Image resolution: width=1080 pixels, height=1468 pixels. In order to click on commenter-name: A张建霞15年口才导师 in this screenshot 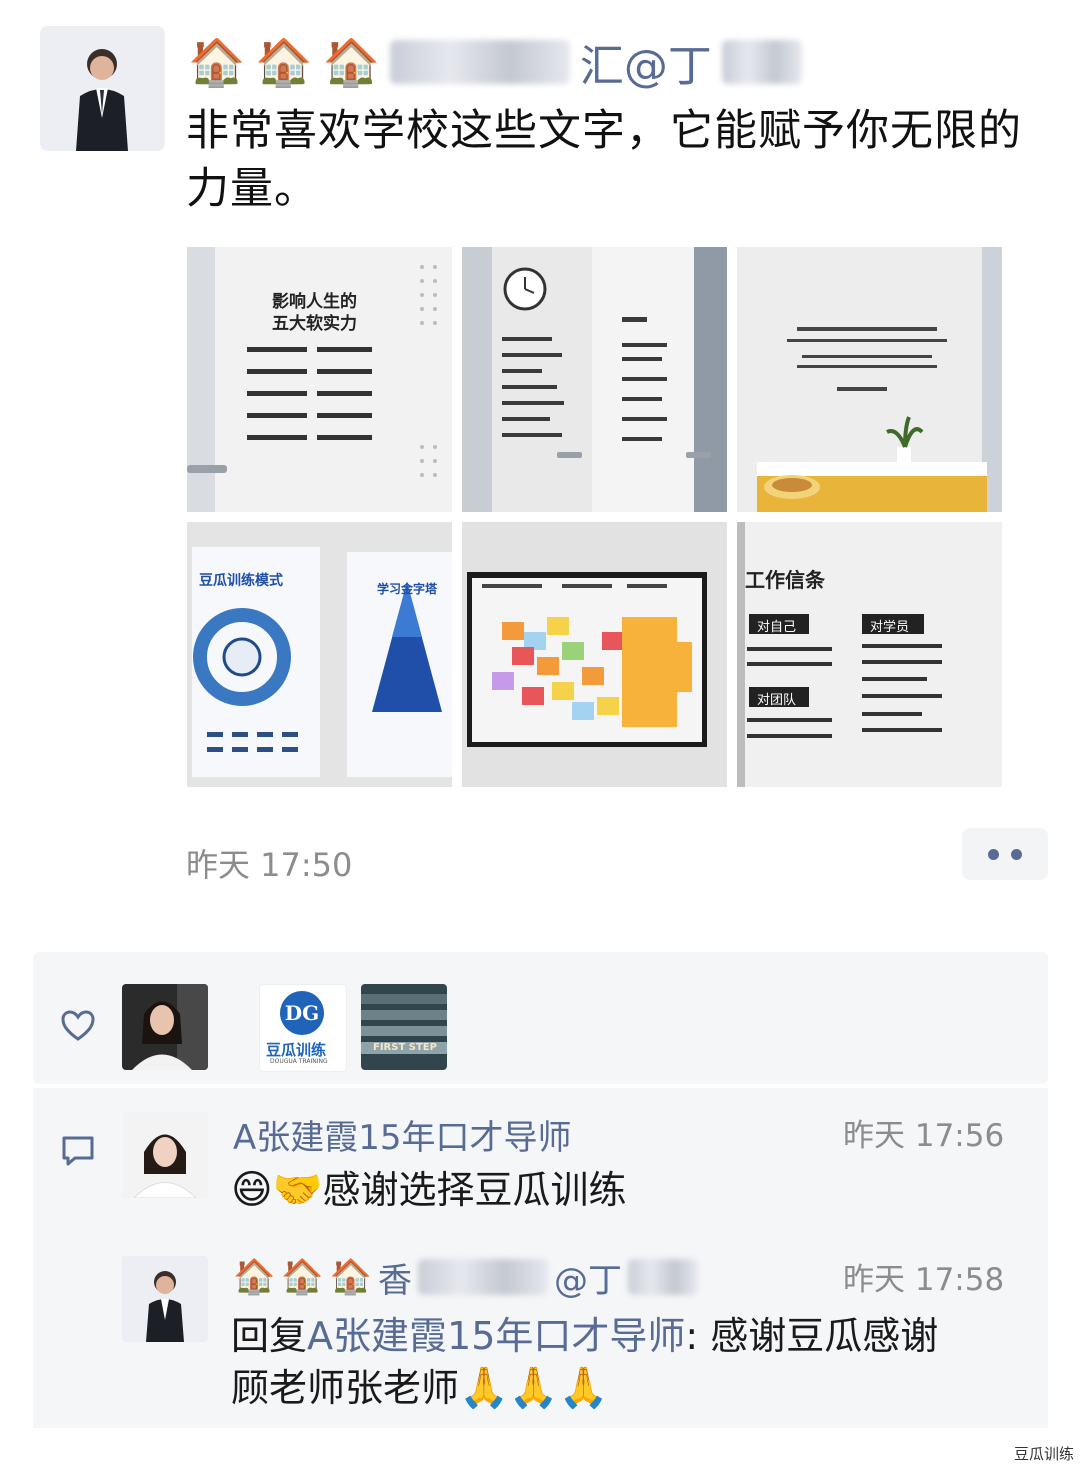, I will do `click(402, 1134)`.